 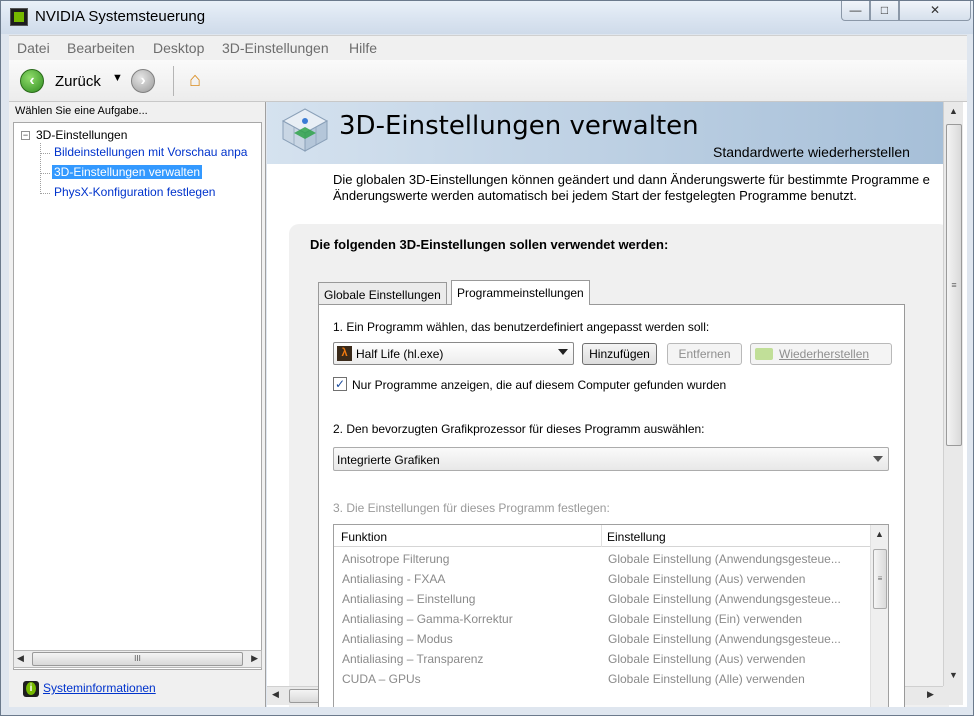 What do you see at coordinates (120, 16) in the screenshot?
I see `window-title: NVIDIA Systemsteuerung` at bounding box center [120, 16].